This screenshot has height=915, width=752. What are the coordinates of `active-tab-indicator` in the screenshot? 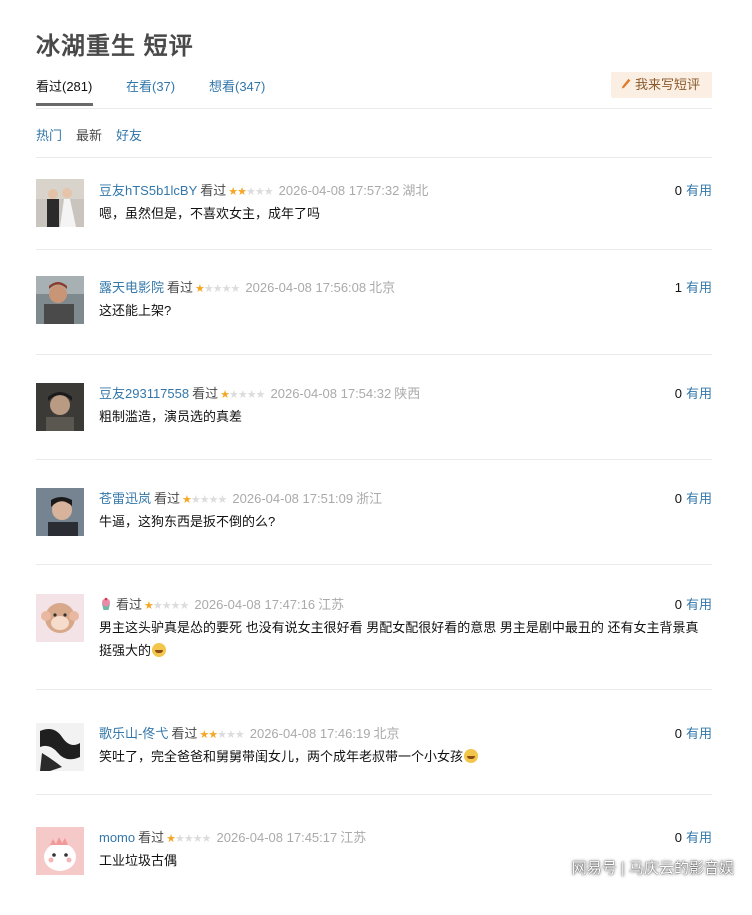 It's located at (64, 104).